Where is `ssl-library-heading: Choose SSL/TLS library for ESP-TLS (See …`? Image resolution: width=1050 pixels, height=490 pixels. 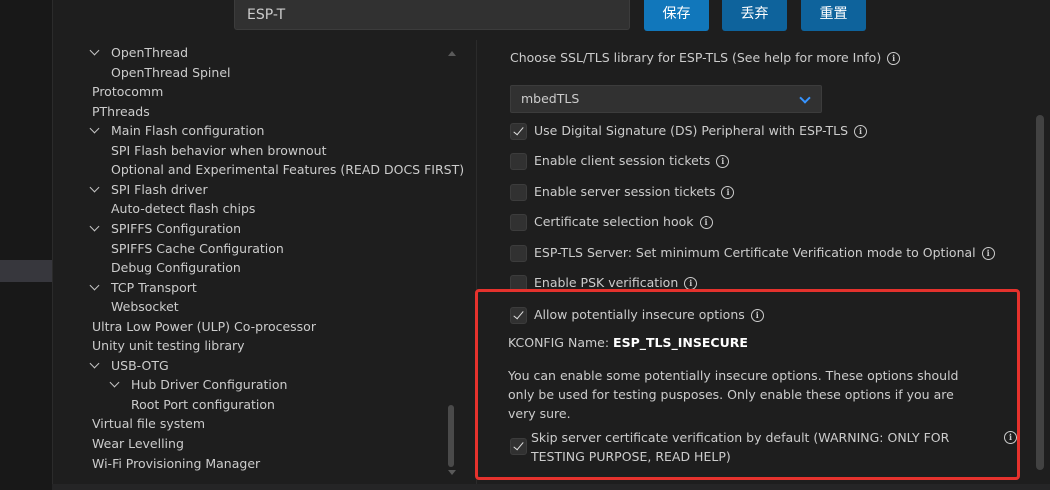 ssl-library-heading: Choose SSL/TLS library for ESP-TLS (See … is located at coordinates (705, 57).